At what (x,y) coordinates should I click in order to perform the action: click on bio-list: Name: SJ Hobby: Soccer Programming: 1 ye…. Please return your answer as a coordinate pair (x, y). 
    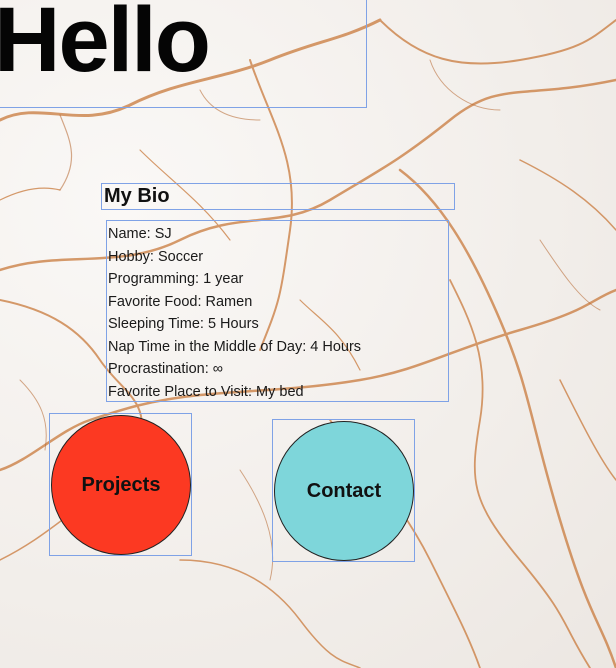
    Looking at the image, I should click on (234, 313).